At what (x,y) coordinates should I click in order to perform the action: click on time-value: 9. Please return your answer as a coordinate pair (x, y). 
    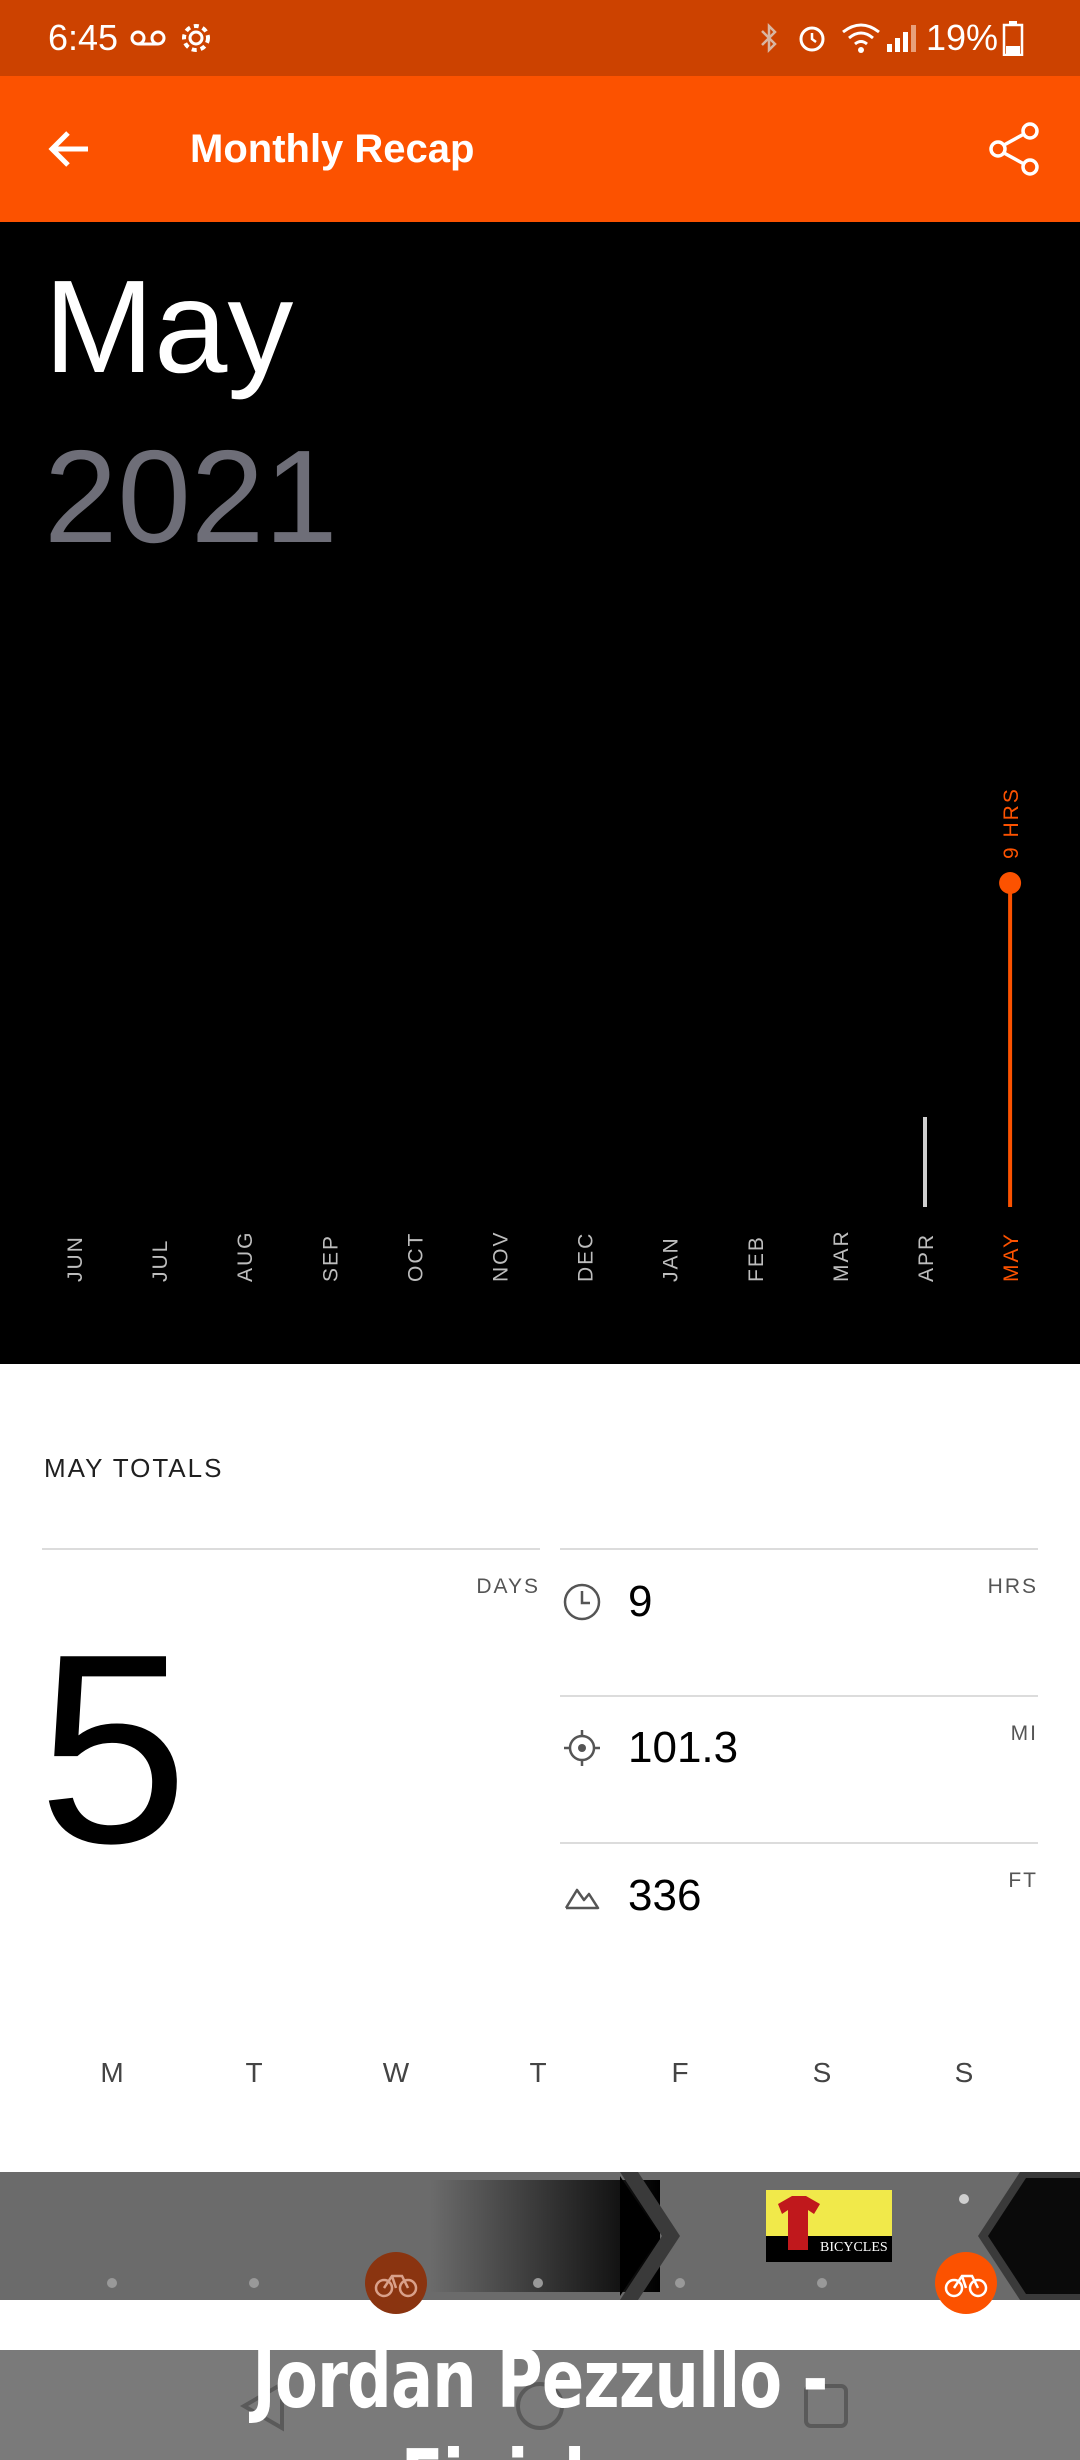
    Looking at the image, I should click on (640, 1601).